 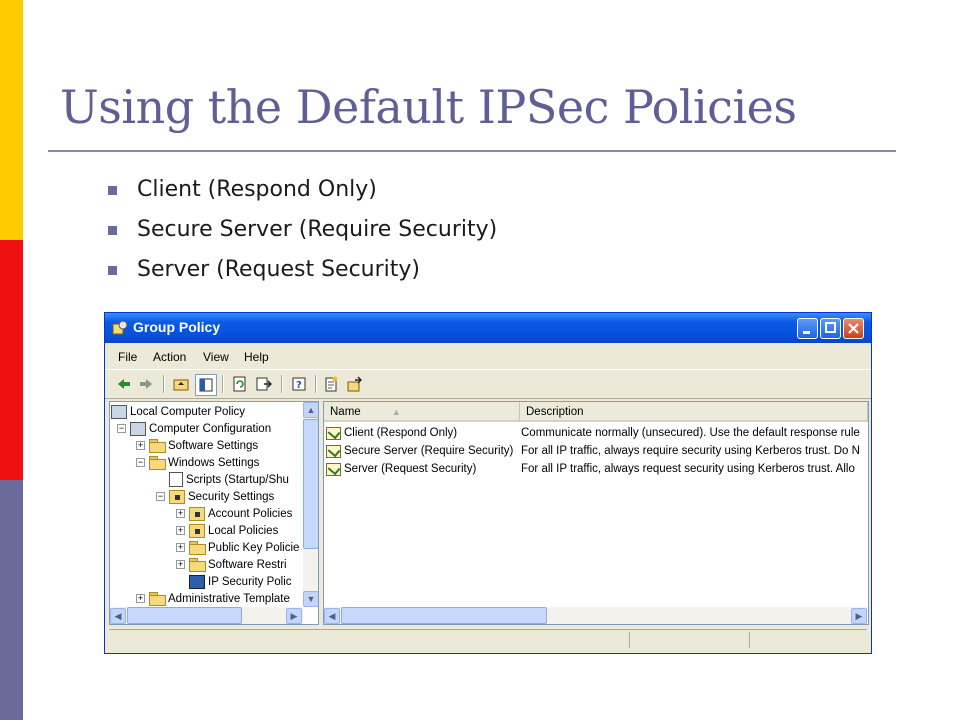 What do you see at coordinates (428, 107) in the screenshot?
I see `slide-title: Using the Default IPSec Policies` at bounding box center [428, 107].